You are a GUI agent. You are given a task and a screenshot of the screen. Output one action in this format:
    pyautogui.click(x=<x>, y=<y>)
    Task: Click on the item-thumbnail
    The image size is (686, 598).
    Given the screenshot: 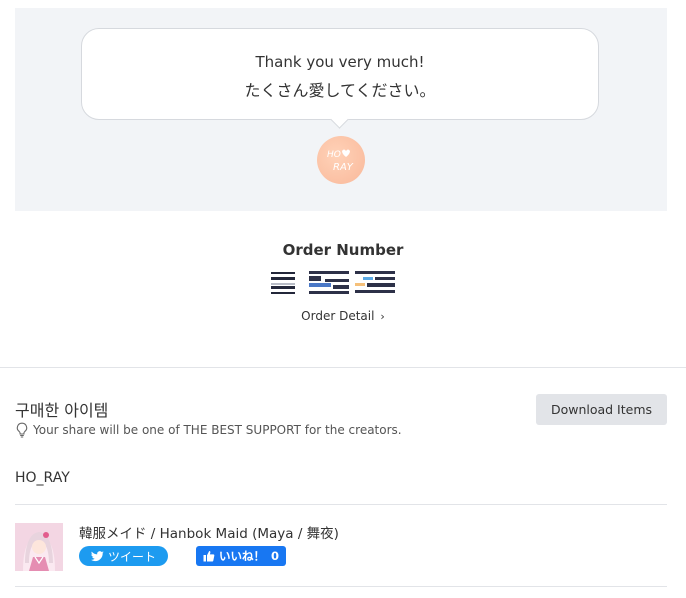 What is the action you would take?
    pyautogui.click(x=39, y=547)
    